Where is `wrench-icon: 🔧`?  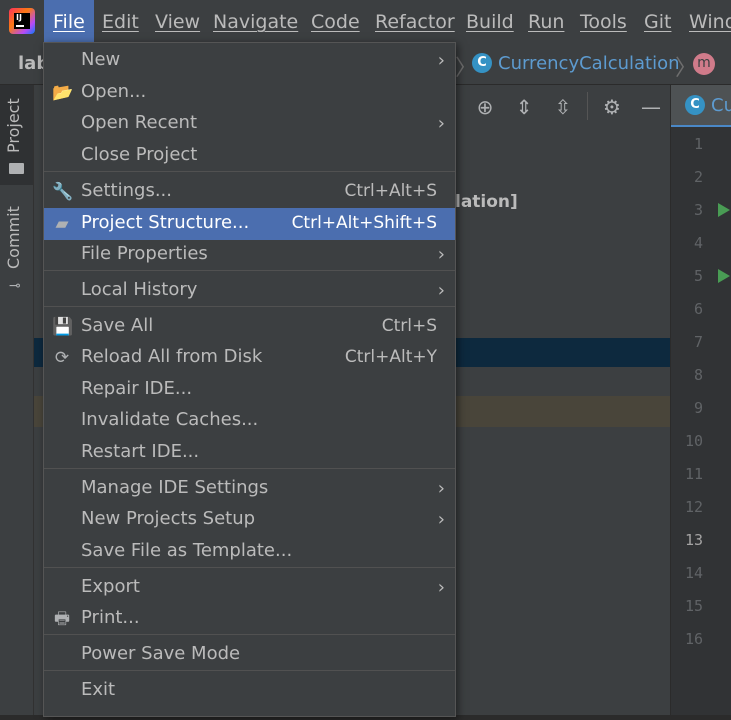
wrench-icon: 🔧 is located at coordinates (63, 192).